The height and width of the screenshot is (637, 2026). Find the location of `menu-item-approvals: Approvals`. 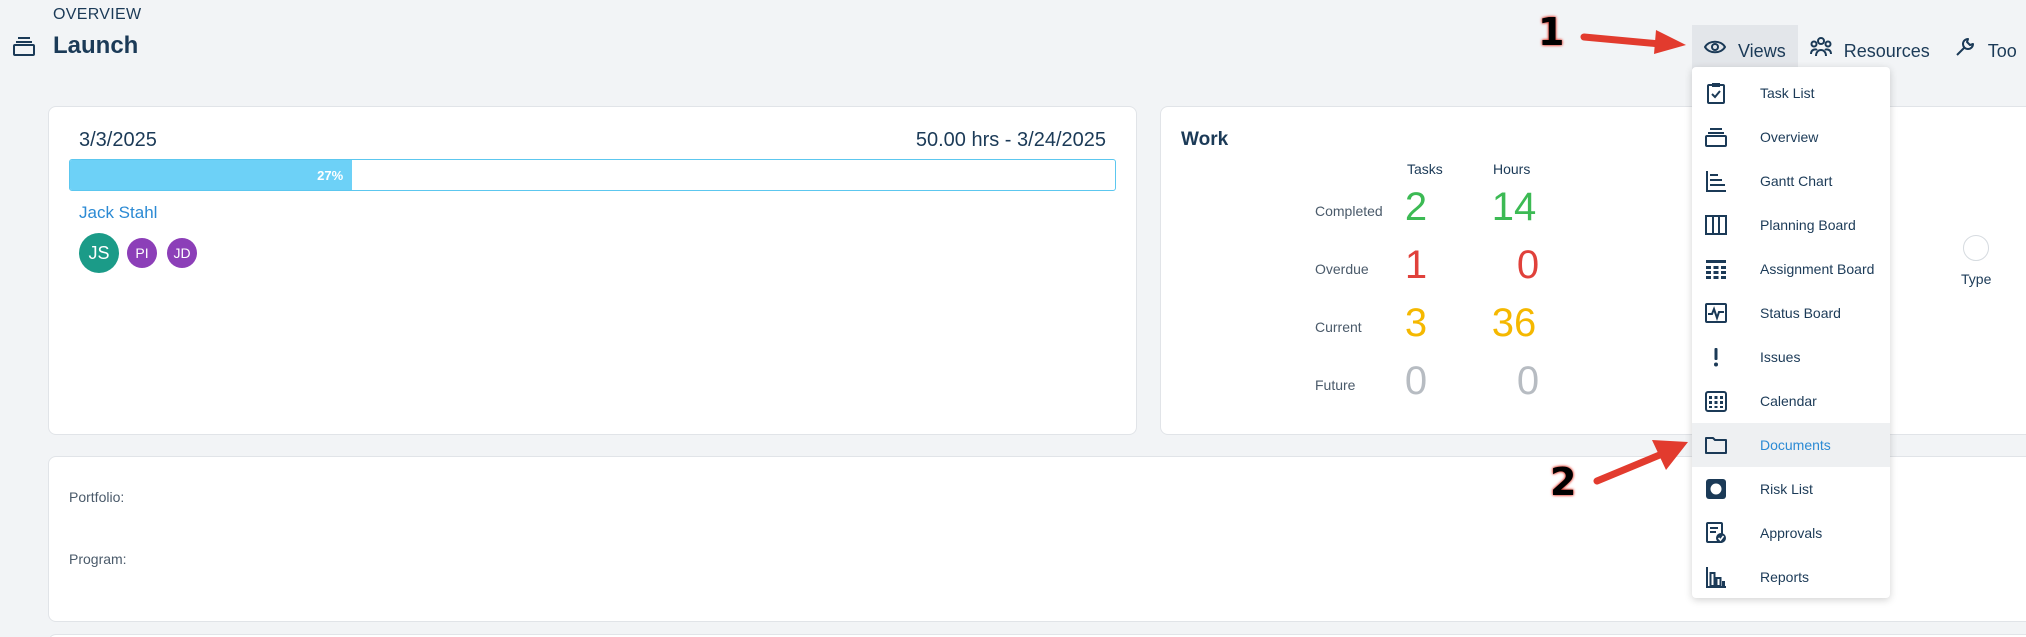

menu-item-approvals: Approvals is located at coordinates (1791, 533).